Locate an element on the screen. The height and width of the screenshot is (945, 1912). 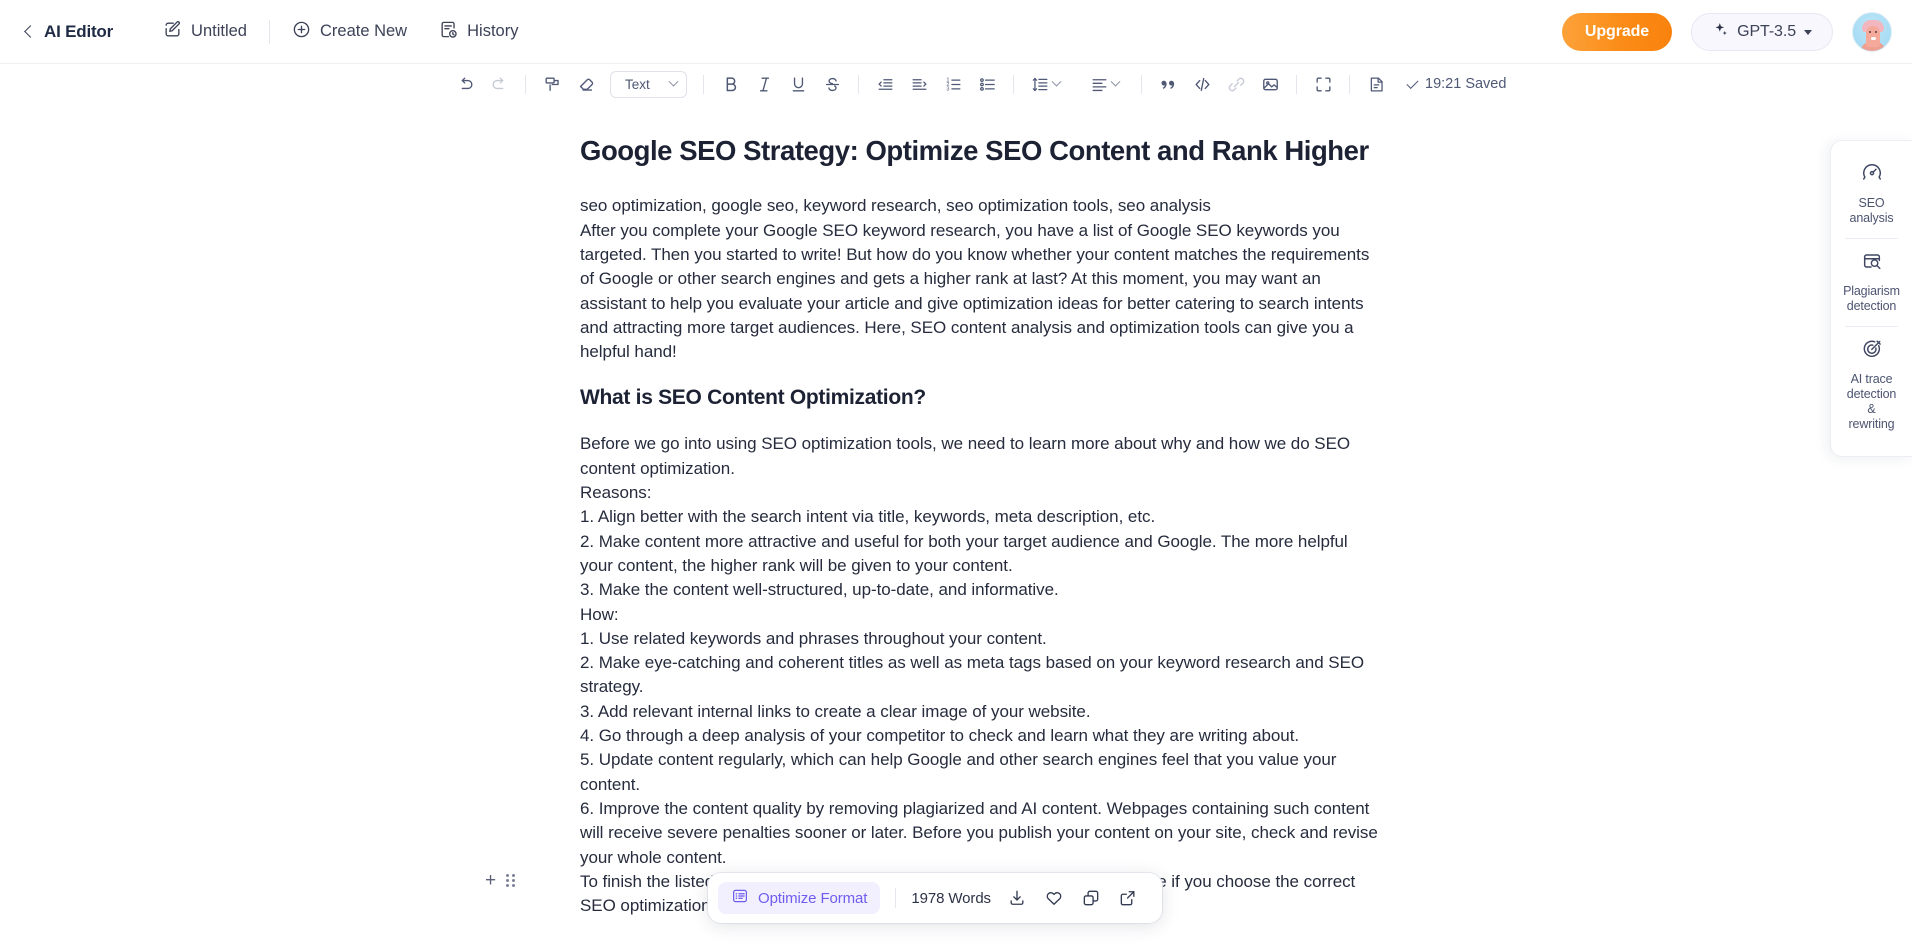
document-heading-2: What is SEO Content Optimization? is located at coordinates (980, 398).